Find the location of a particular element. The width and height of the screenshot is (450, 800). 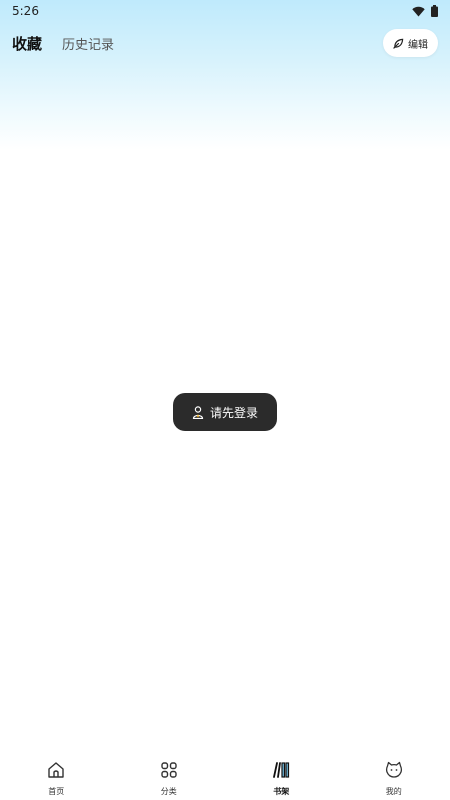

edit-leaf-icon is located at coordinates (398, 43).